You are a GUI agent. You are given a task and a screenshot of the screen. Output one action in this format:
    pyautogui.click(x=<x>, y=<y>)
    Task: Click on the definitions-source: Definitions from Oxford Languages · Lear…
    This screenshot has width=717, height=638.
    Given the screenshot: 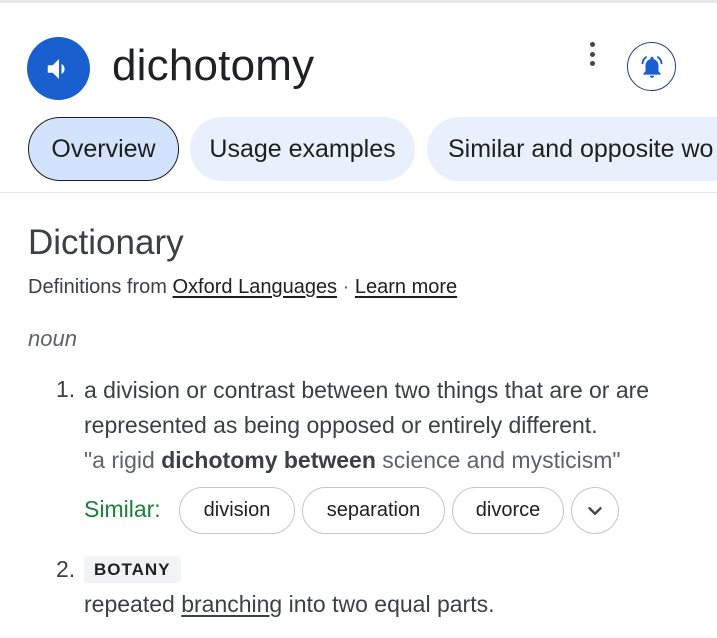 What is the action you would take?
    pyautogui.click(x=242, y=287)
    